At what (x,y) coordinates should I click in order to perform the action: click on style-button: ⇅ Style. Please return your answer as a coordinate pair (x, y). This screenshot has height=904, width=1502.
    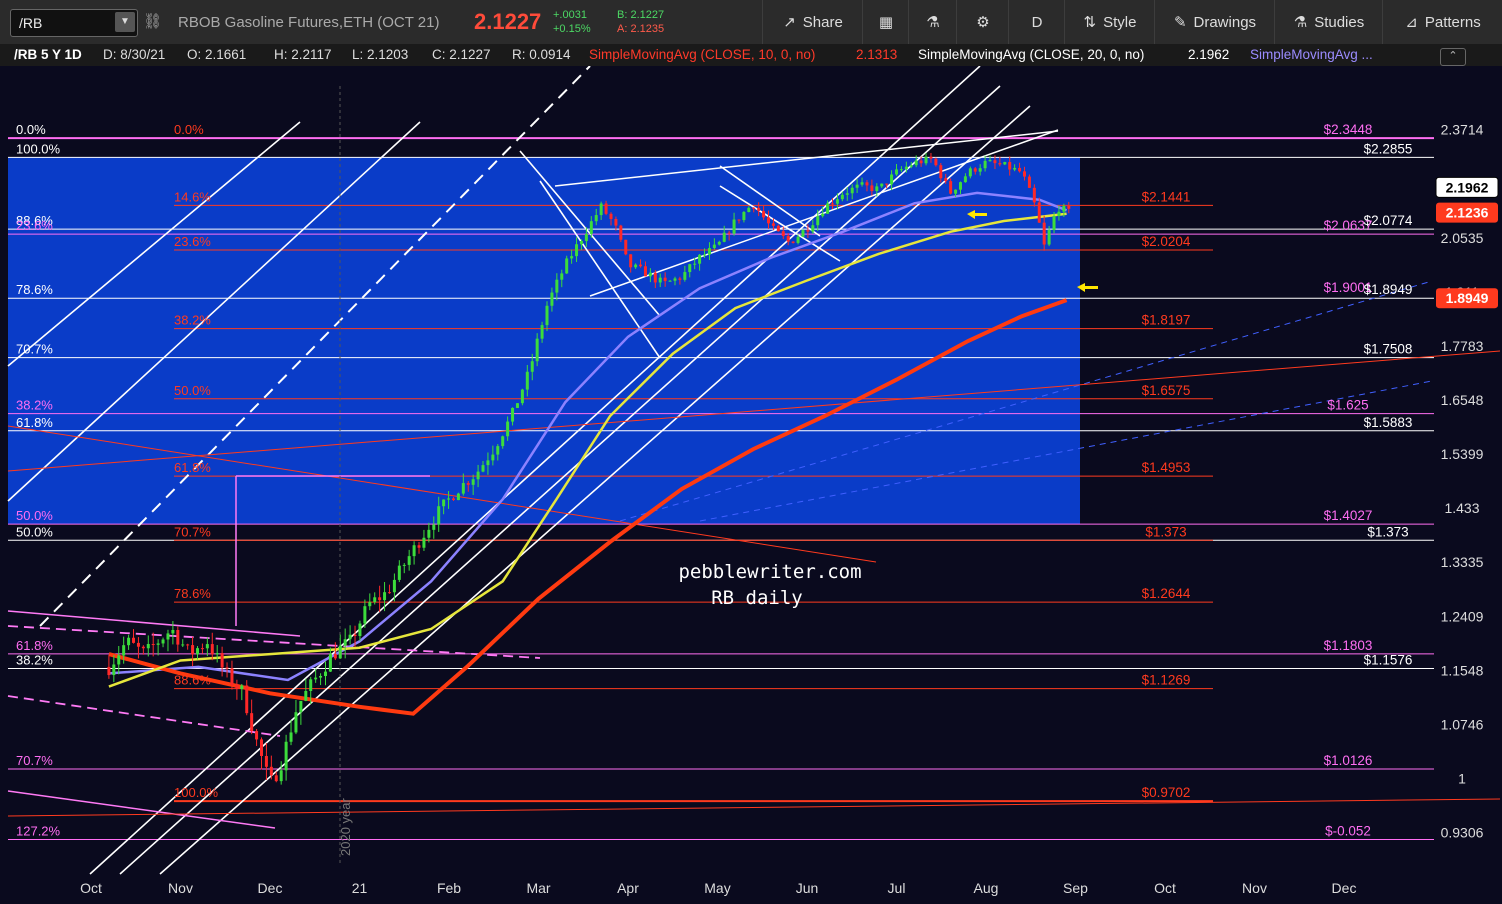
    Looking at the image, I should click on (1109, 22).